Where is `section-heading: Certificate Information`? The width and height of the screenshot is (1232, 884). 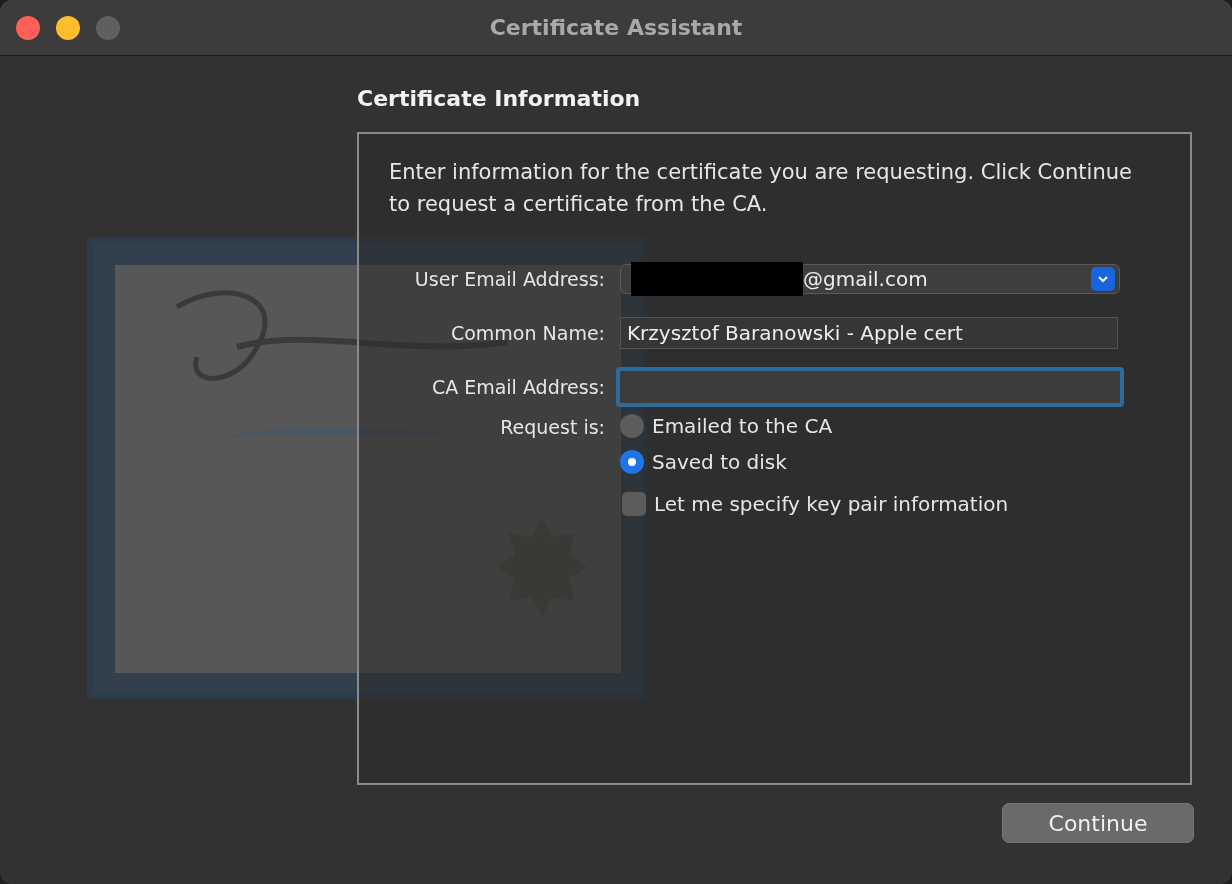 section-heading: Certificate Information is located at coordinates (499, 99).